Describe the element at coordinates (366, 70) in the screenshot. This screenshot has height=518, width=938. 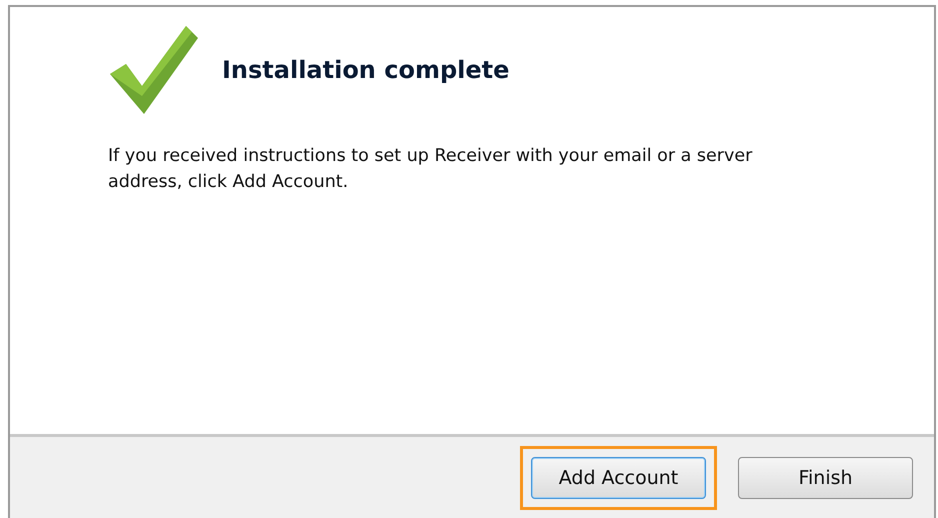
I see `dialog-title: Installation complete` at that location.